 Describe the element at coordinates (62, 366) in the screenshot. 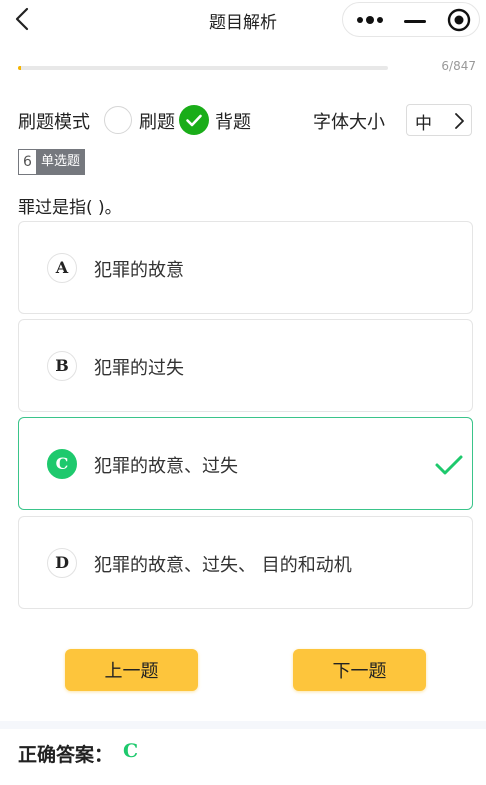

I see `option-letter: B` at that location.